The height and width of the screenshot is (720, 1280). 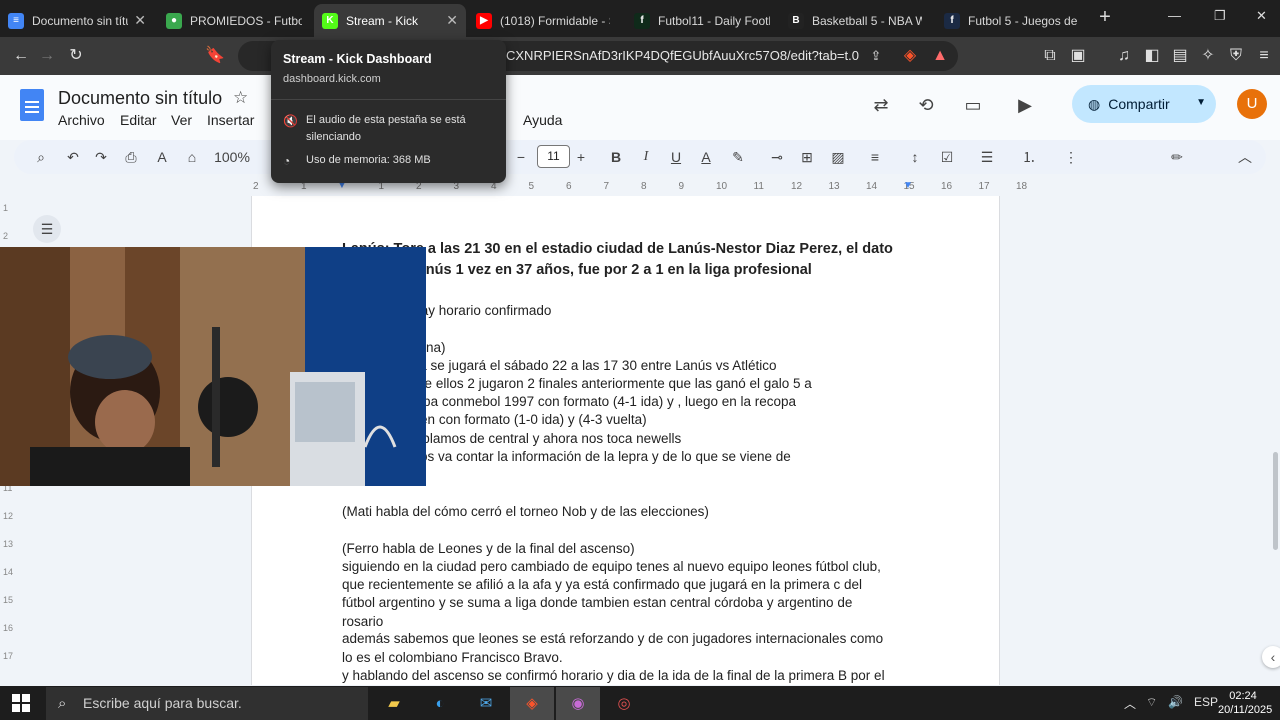 What do you see at coordinates (627, 310) in the screenshot?
I see `doc-line: a la final, si hay horario confirmado` at bounding box center [627, 310].